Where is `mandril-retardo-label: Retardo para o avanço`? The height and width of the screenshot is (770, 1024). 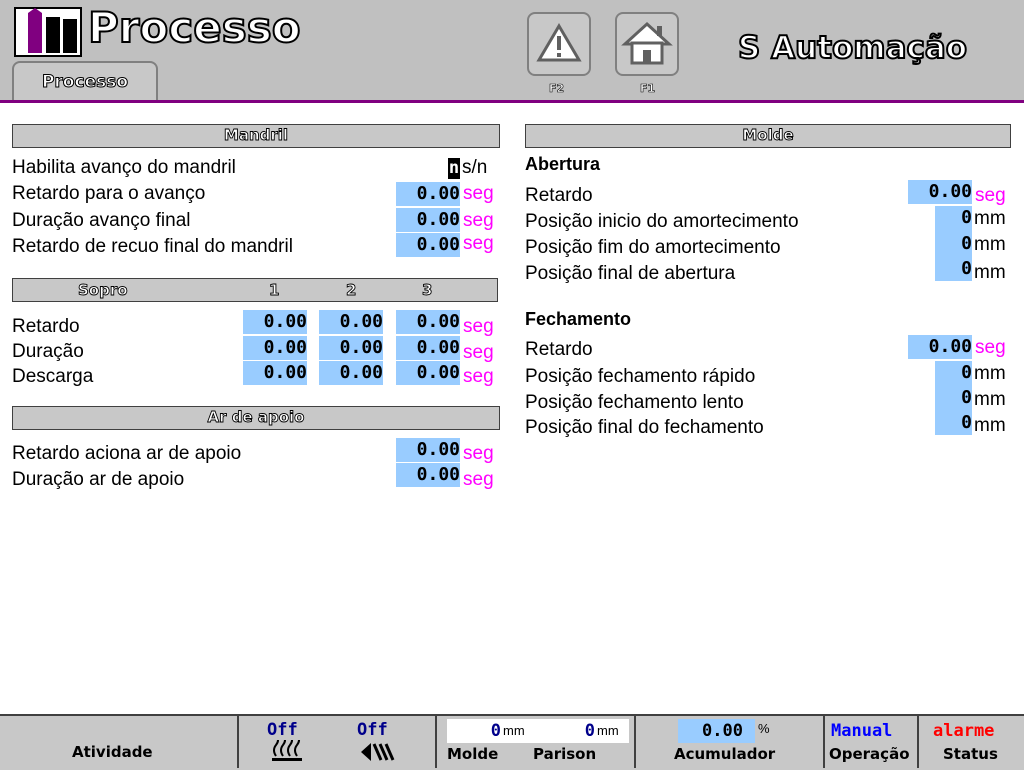 mandril-retardo-label: Retardo para o avanço is located at coordinates (109, 193).